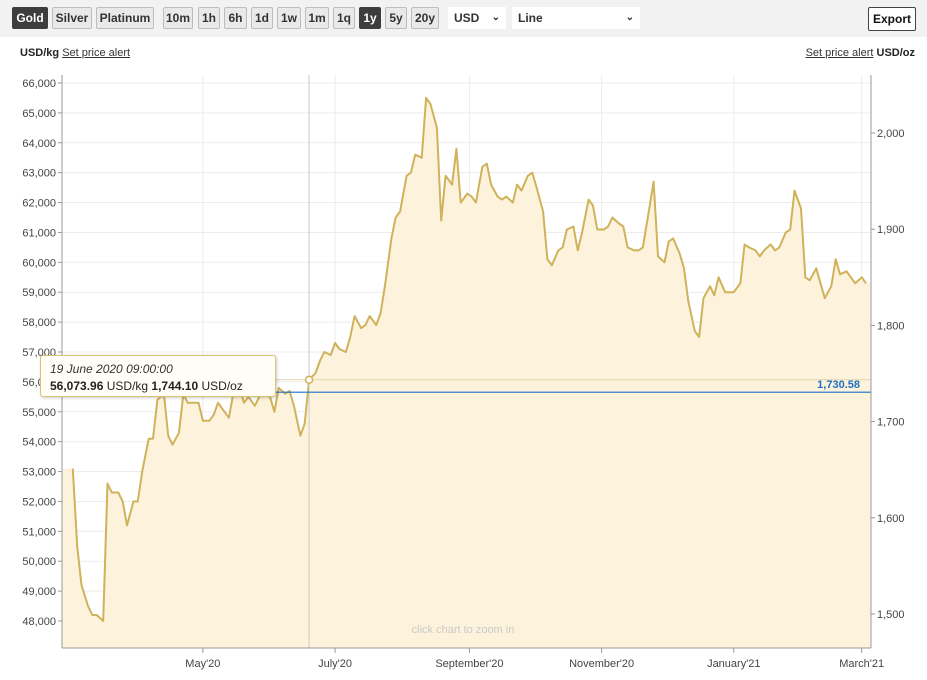 This screenshot has height=680, width=927. Describe the element at coordinates (39, 293) in the screenshot. I see `left-tick-label: 59,000` at that location.